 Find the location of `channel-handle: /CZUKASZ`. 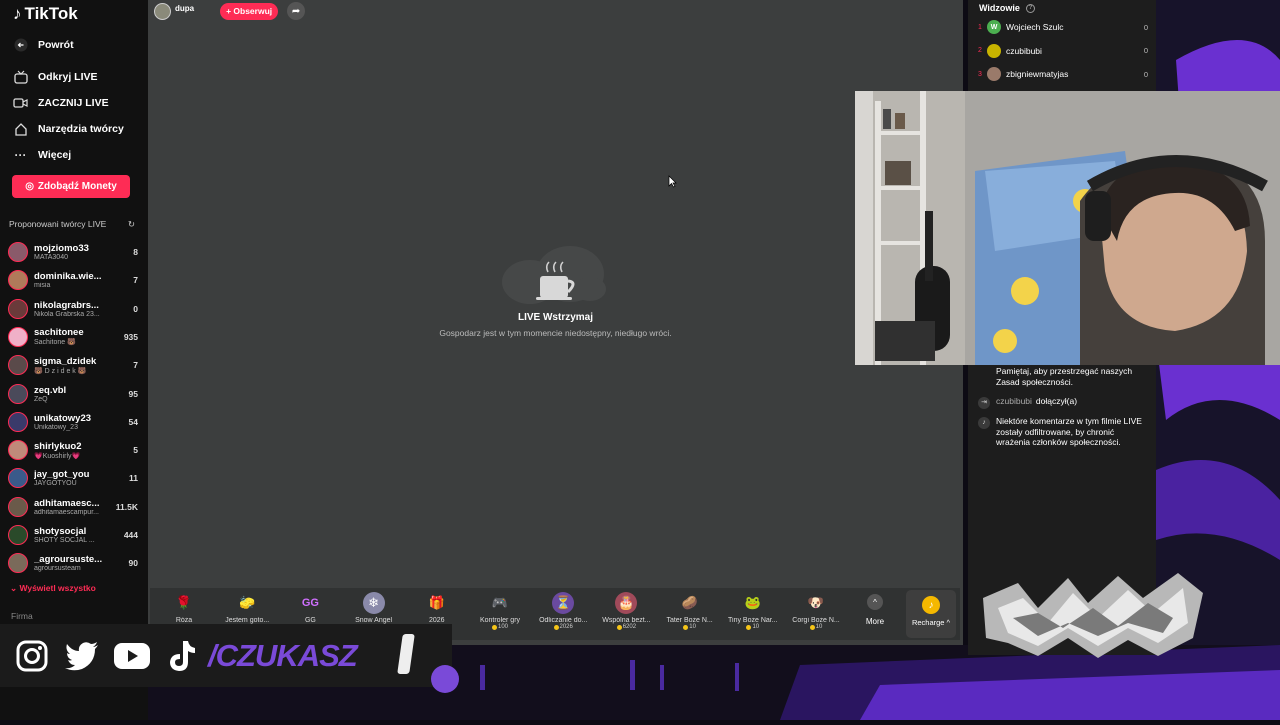

channel-handle: /CZUKASZ is located at coordinates (283, 655).